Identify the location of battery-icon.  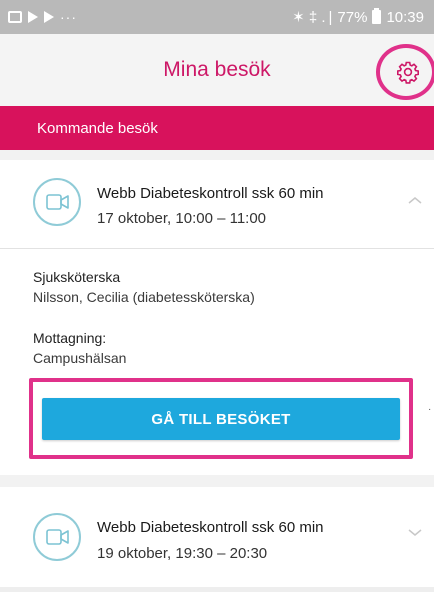
(377, 16).